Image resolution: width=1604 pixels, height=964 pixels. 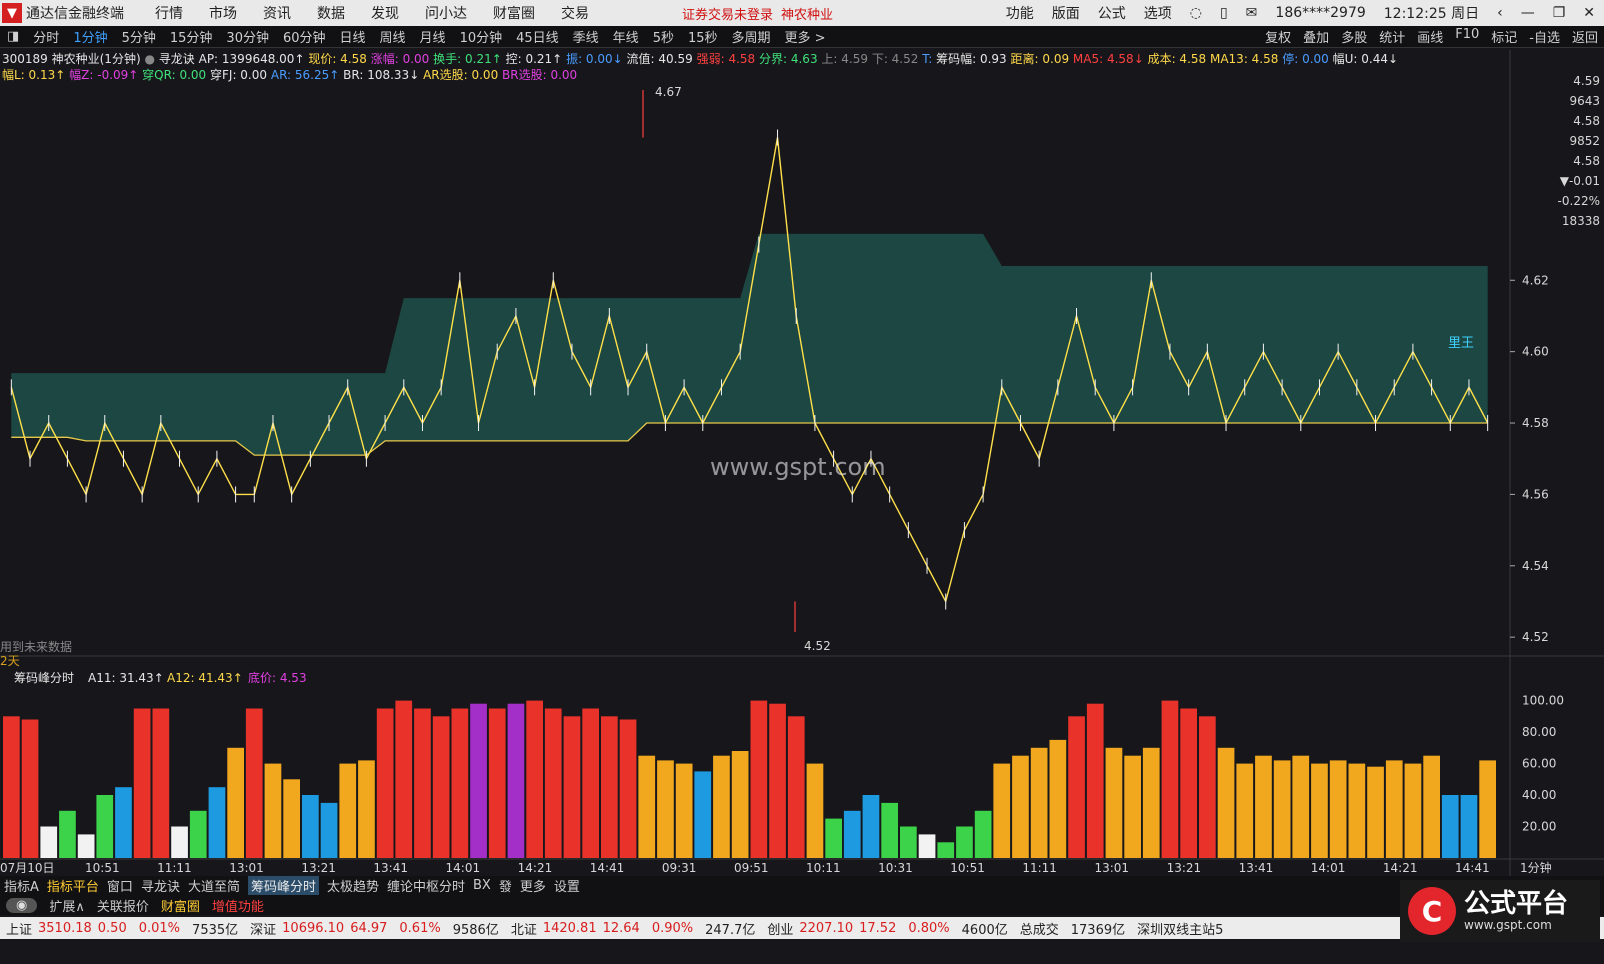 What do you see at coordinates (65, 928) in the screenshot?
I see `sh-value: 3510.18` at bounding box center [65, 928].